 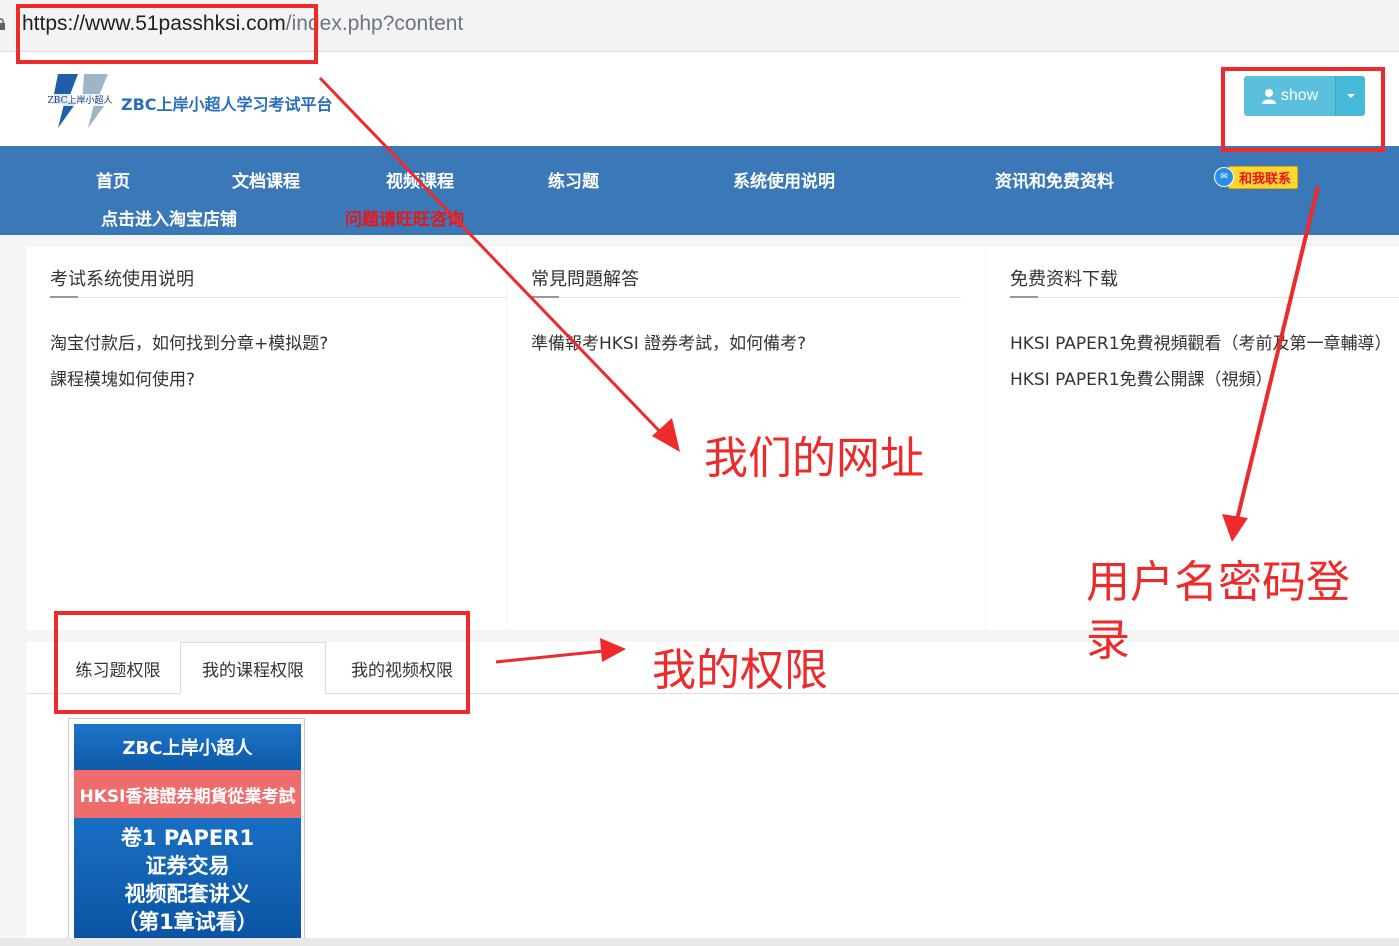 I want to click on annotation-box-url, so click(x=167, y=34).